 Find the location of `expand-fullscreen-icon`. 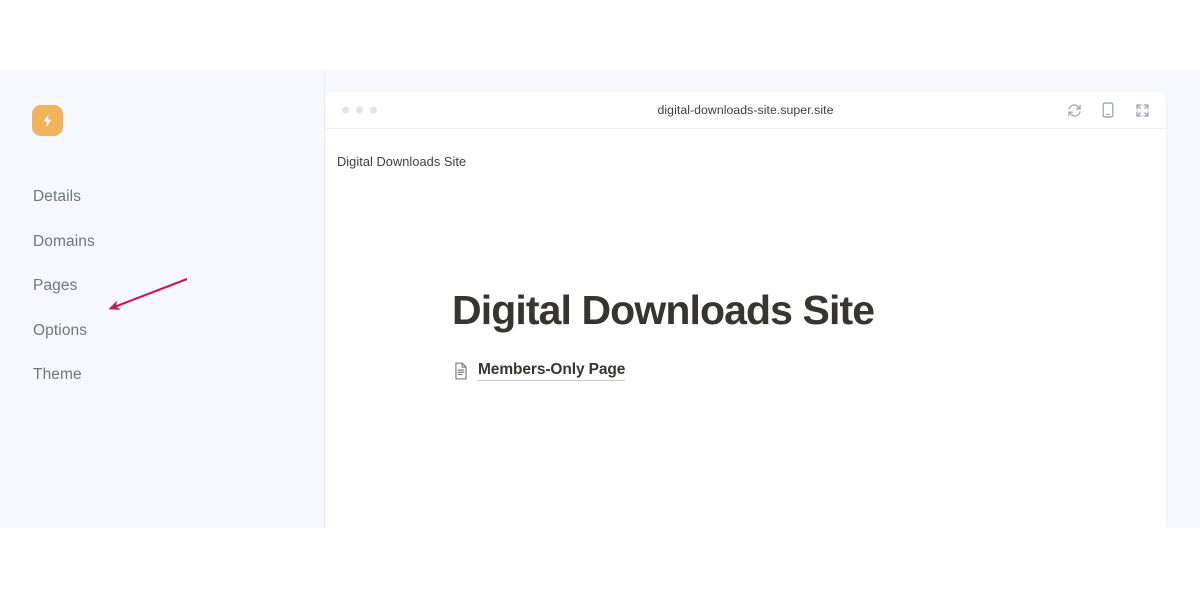

expand-fullscreen-icon is located at coordinates (1142, 110).